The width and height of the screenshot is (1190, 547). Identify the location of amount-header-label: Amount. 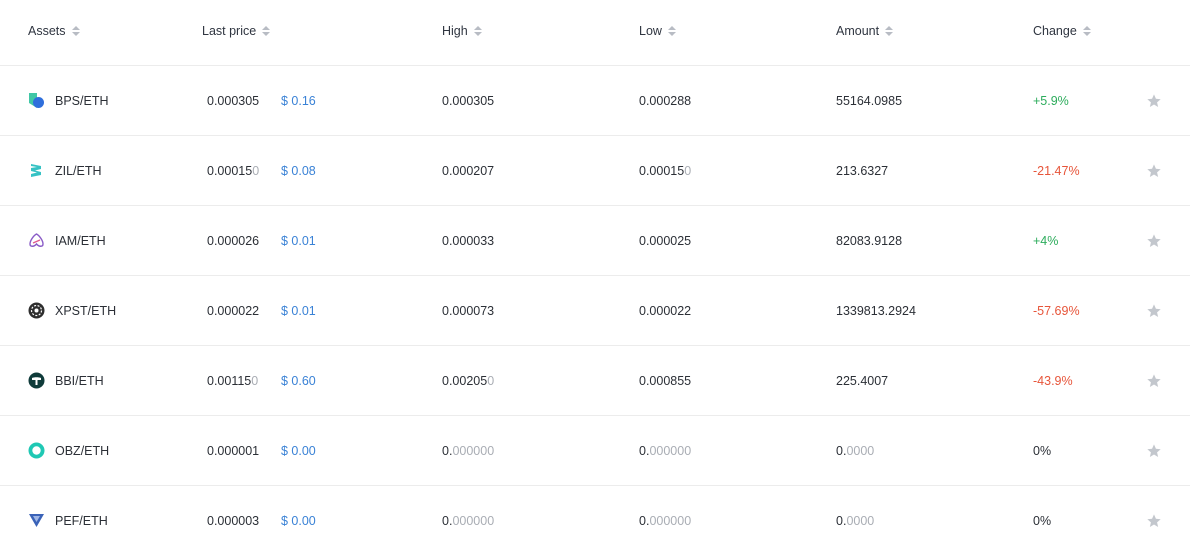
(858, 31).